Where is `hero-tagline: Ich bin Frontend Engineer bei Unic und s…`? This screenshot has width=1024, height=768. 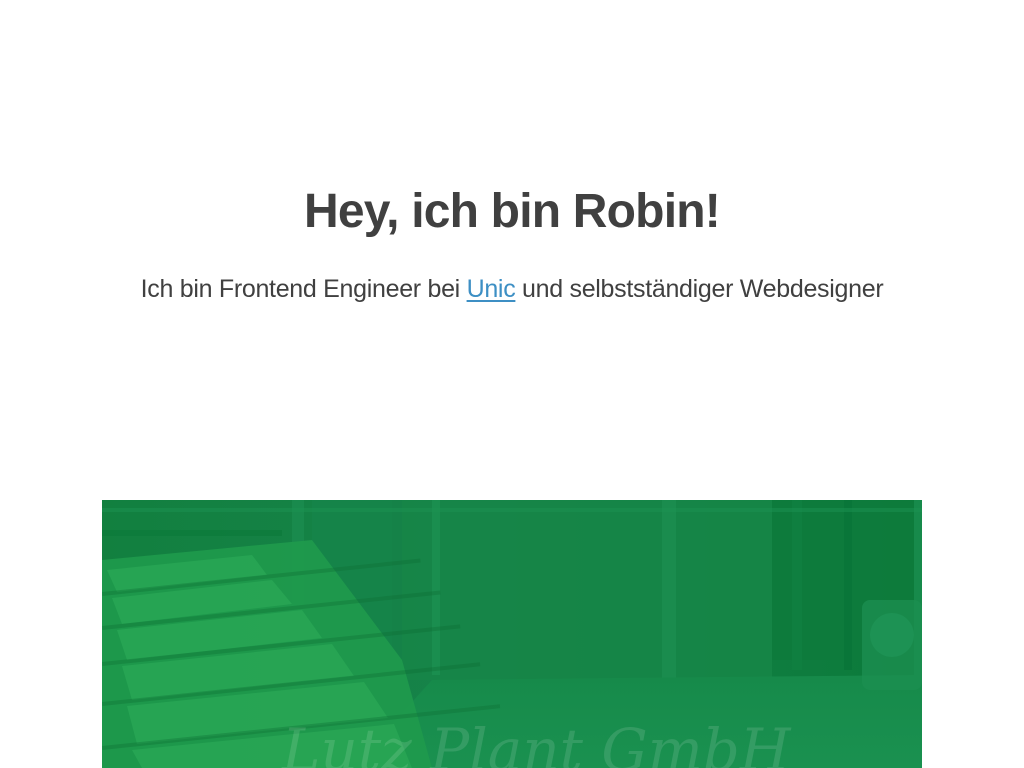
hero-tagline: Ich bin Frontend Engineer bei Unic und s… is located at coordinates (512, 289).